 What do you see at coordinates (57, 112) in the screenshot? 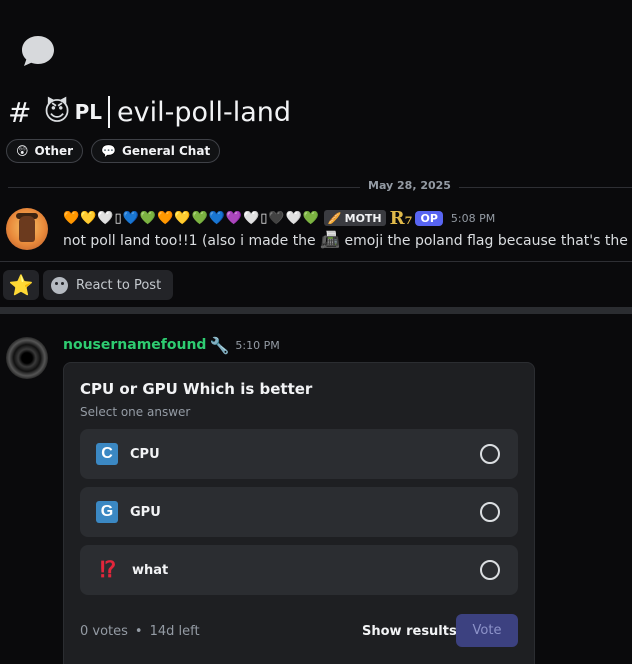
I see `devil-emoji: 😈` at bounding box center [57, 112].